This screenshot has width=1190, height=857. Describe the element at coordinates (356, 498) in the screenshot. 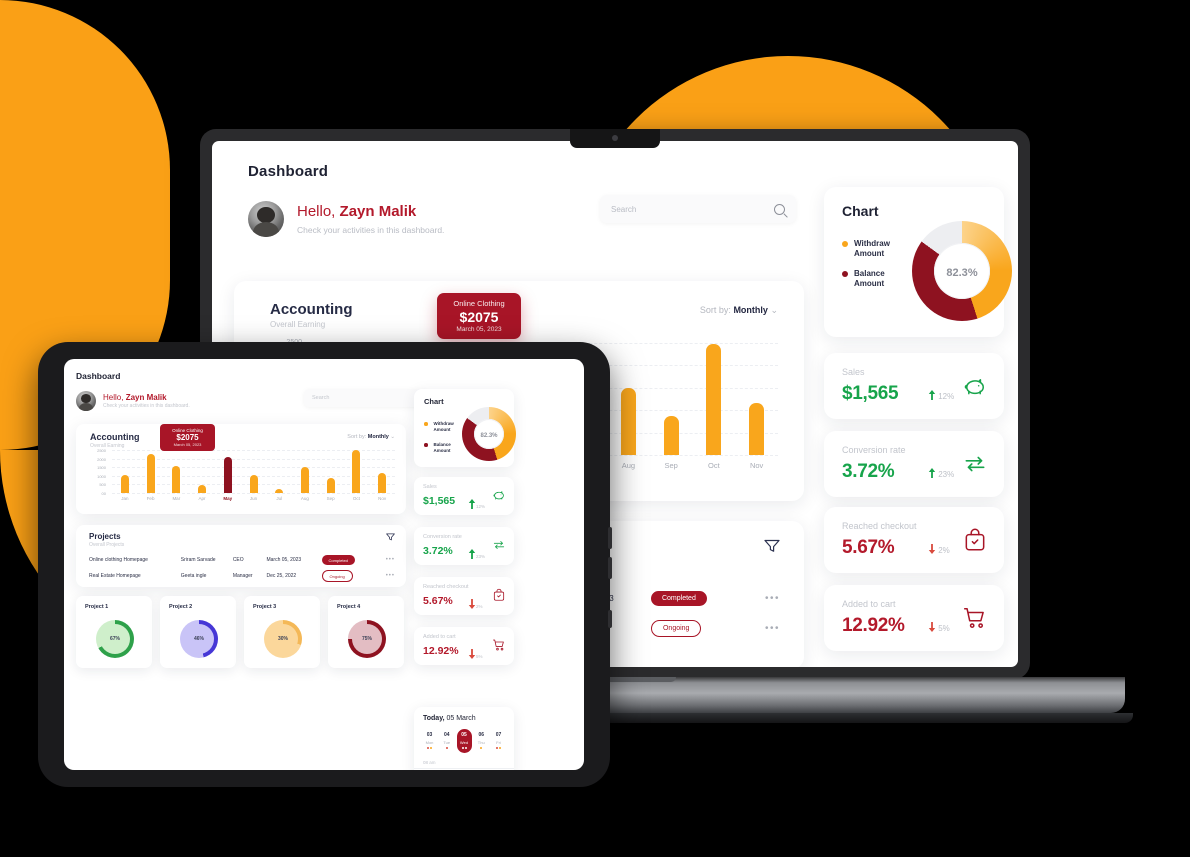

I see `x-axis-tick: Oct` at that location.